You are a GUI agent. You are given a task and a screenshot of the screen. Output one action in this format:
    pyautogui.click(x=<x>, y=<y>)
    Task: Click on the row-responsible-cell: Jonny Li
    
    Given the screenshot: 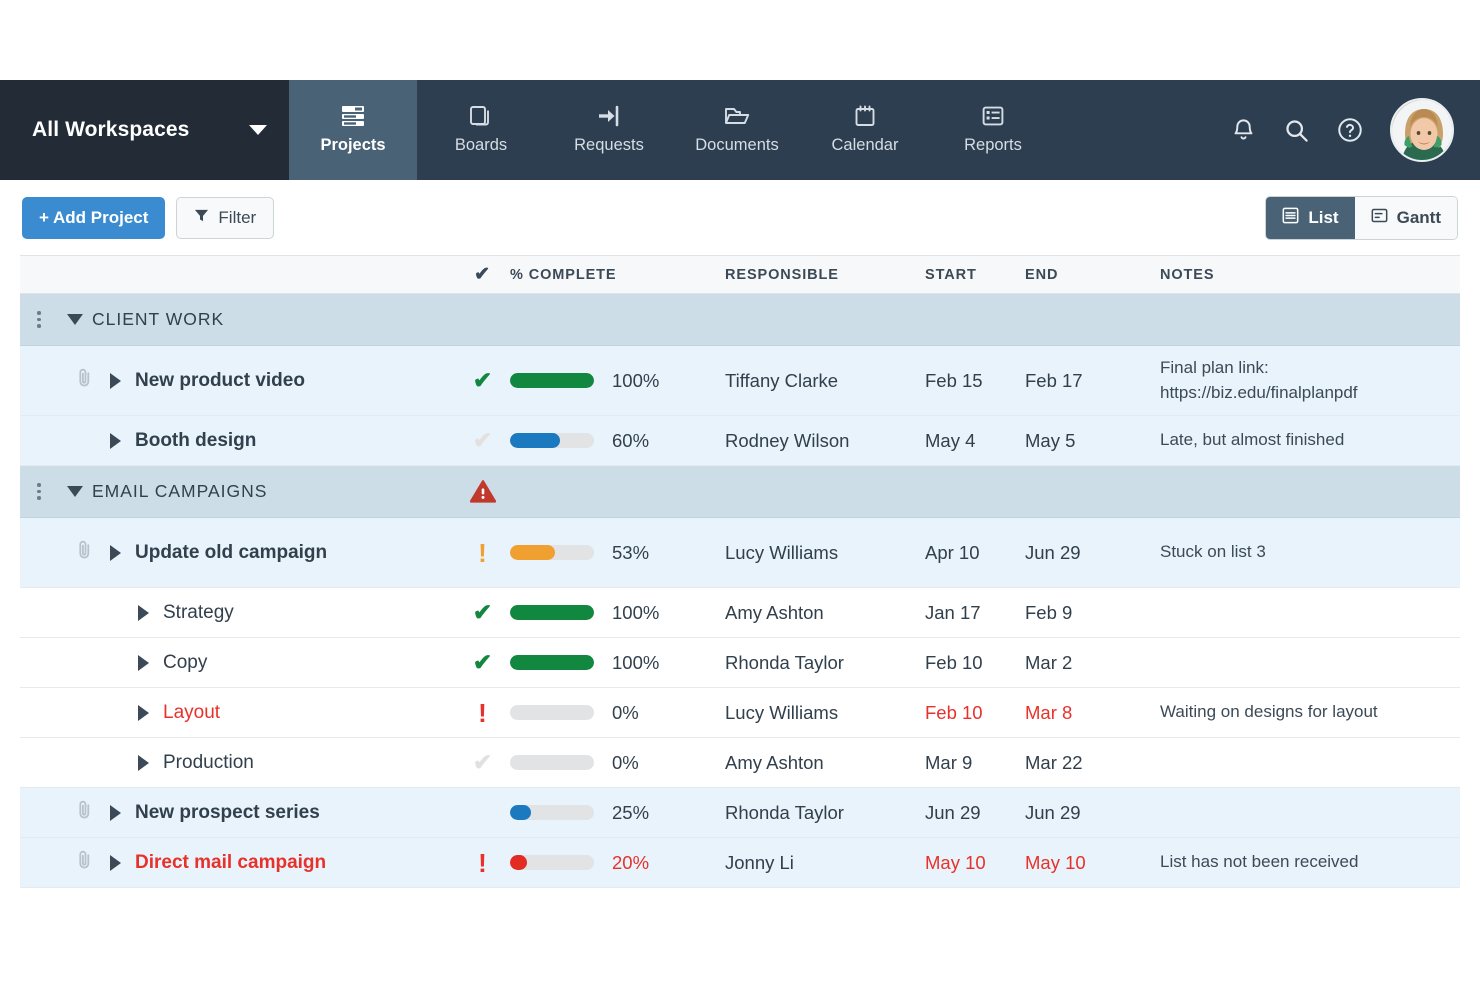 What is the action you would take?
    pyautogui.click(x=825, y=863)
    